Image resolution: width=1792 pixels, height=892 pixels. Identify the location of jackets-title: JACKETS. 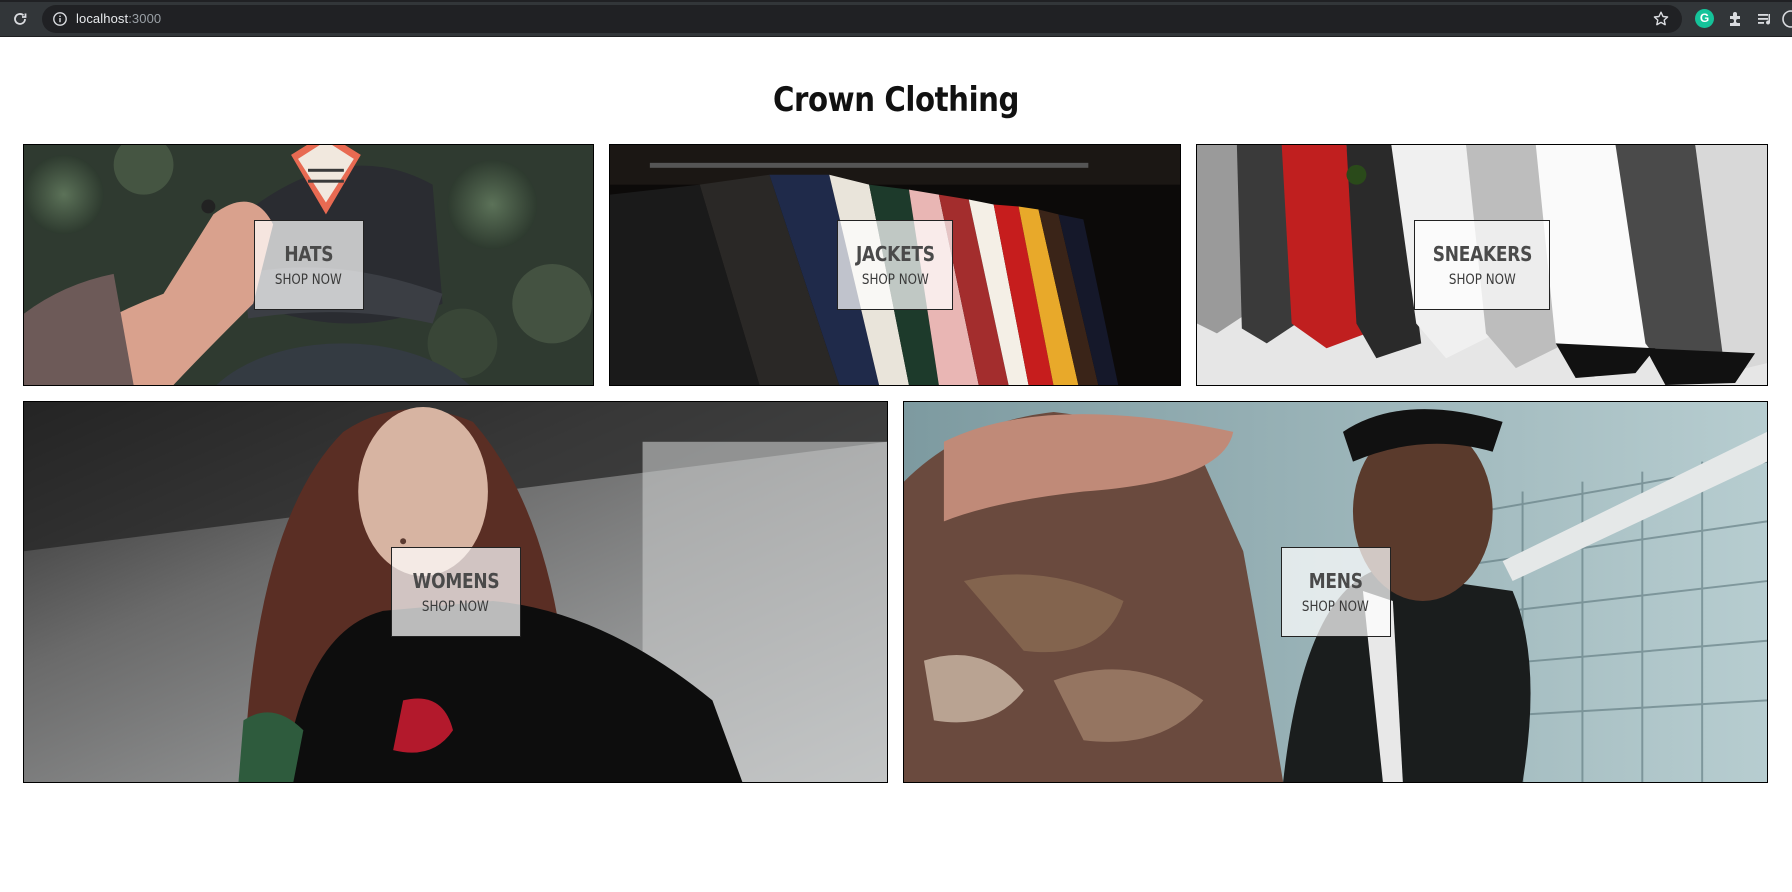
(895, 254).